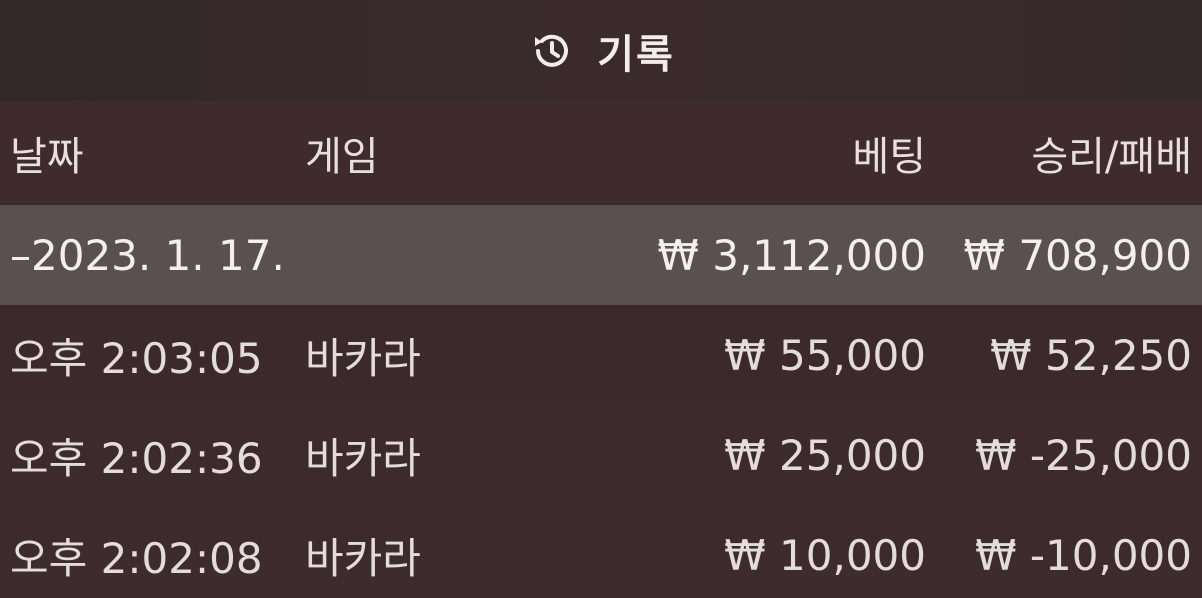 The width and height of the screenshot is (1202, 598). I want to click on column-header-game: 게임, so click(342, 153).